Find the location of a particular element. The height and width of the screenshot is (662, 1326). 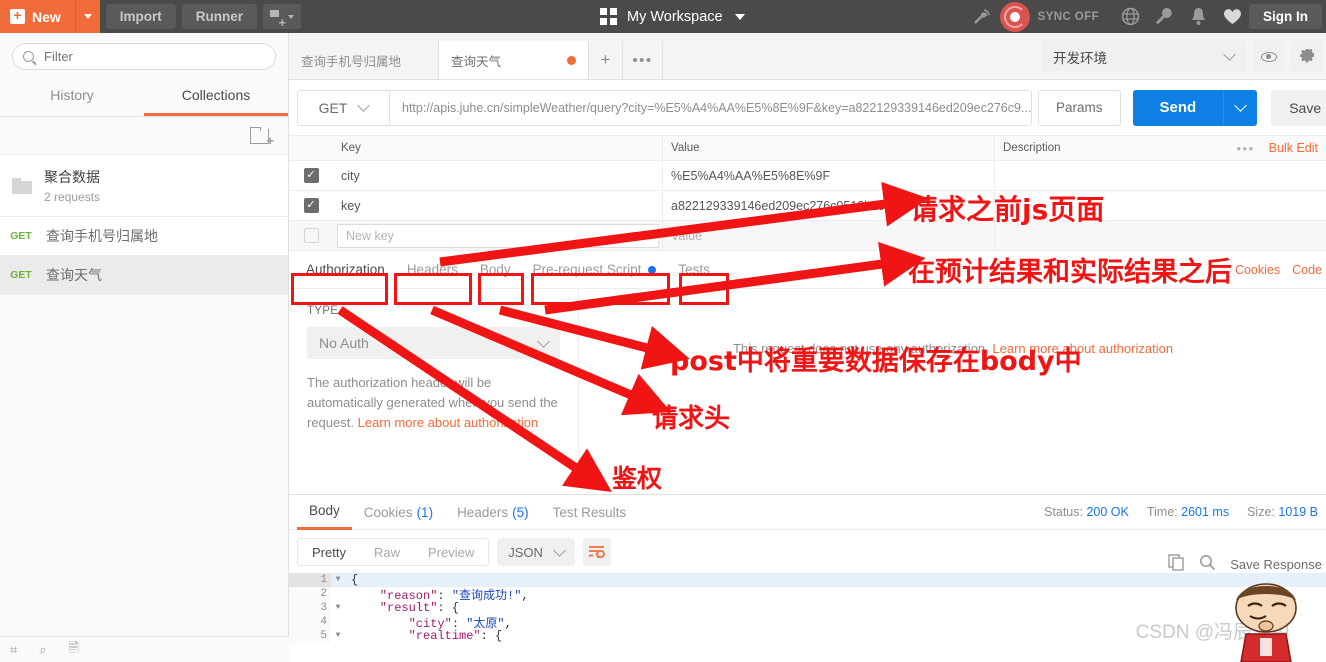

new-button: + New is located at coordinates (37, 16).